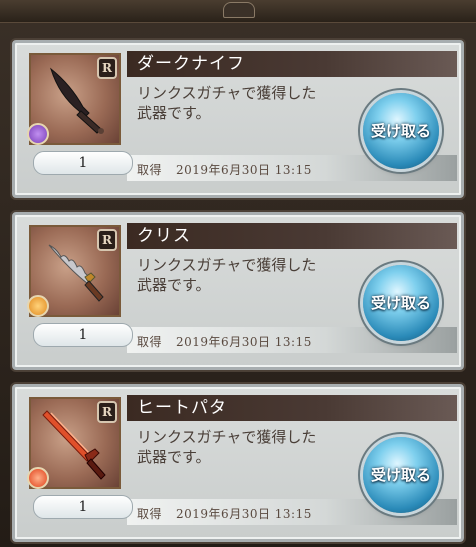  I want to click on earth-element-icon, so click(38, 306).